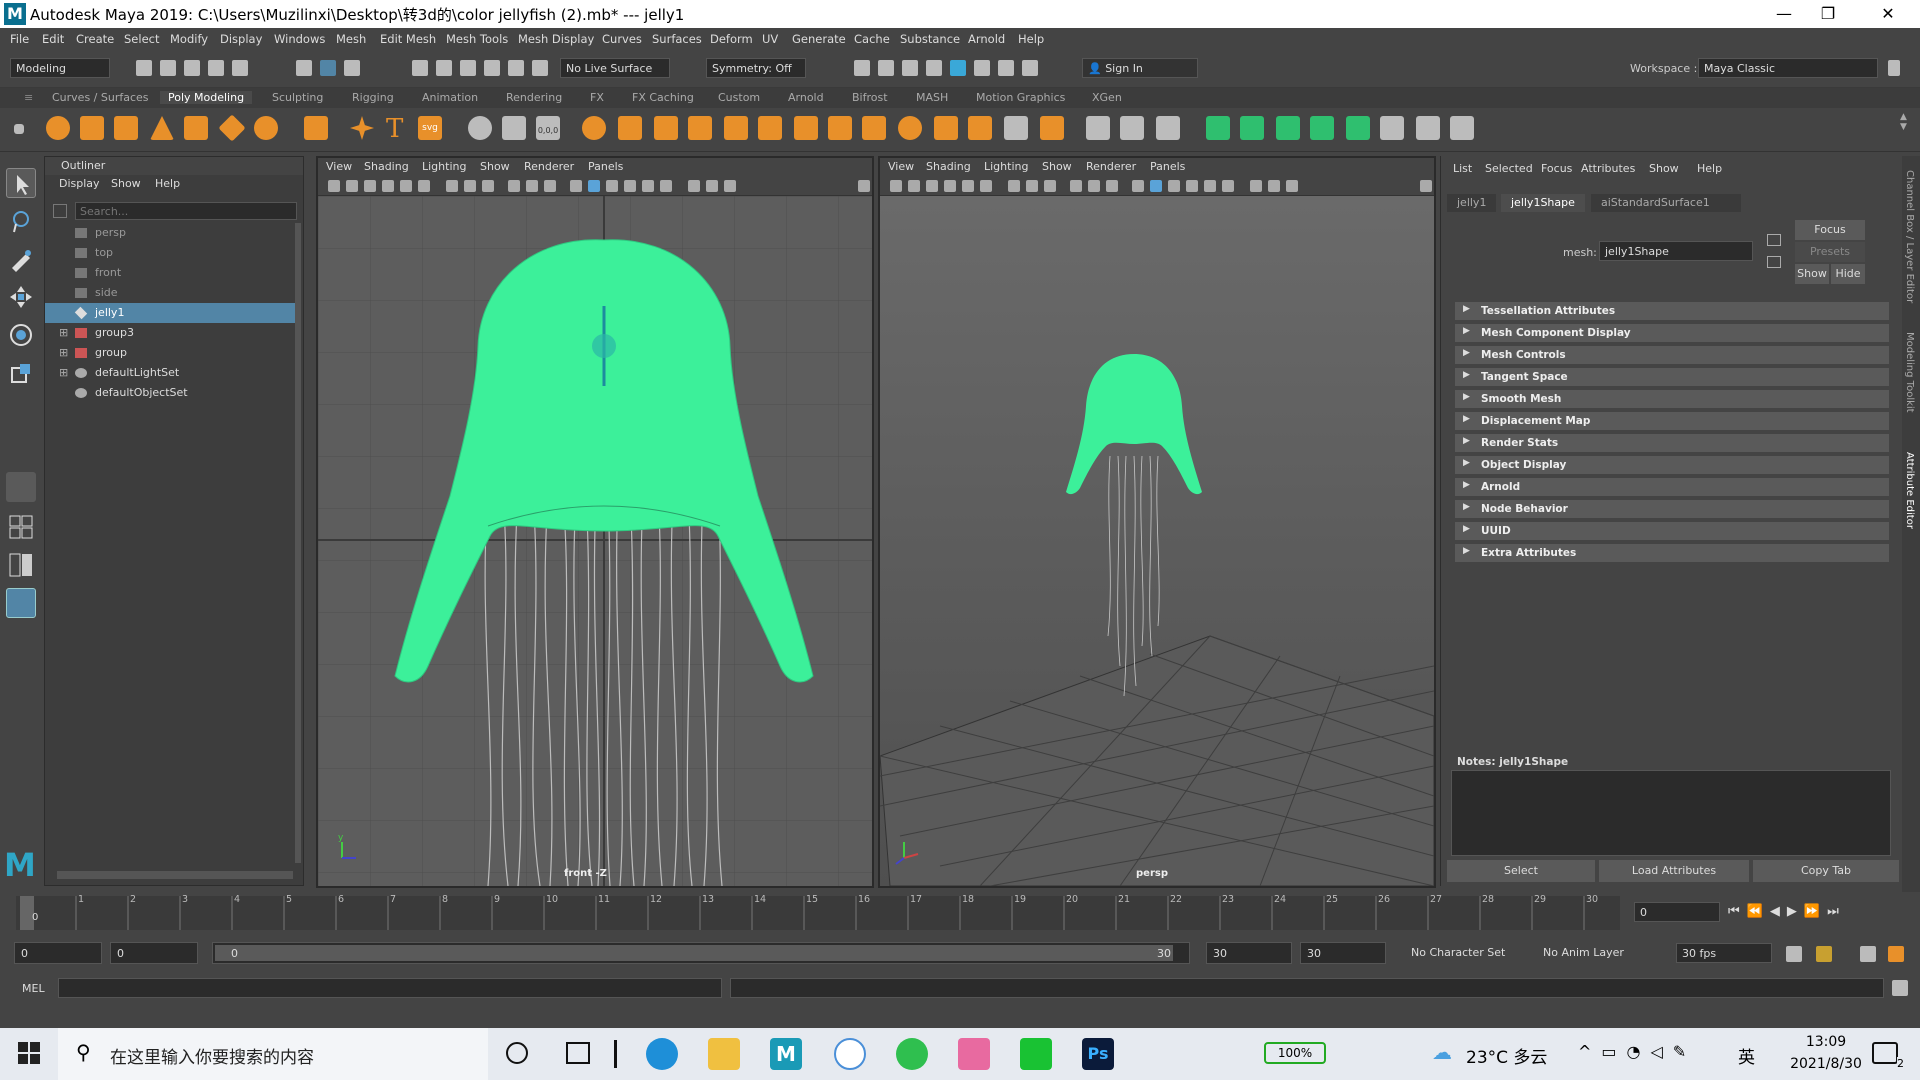 This screenshot has height=1080, width=1920. Describe the element at coordinates (872, 39) in the screenshot. I see `menu-cache: Cache` at that location.